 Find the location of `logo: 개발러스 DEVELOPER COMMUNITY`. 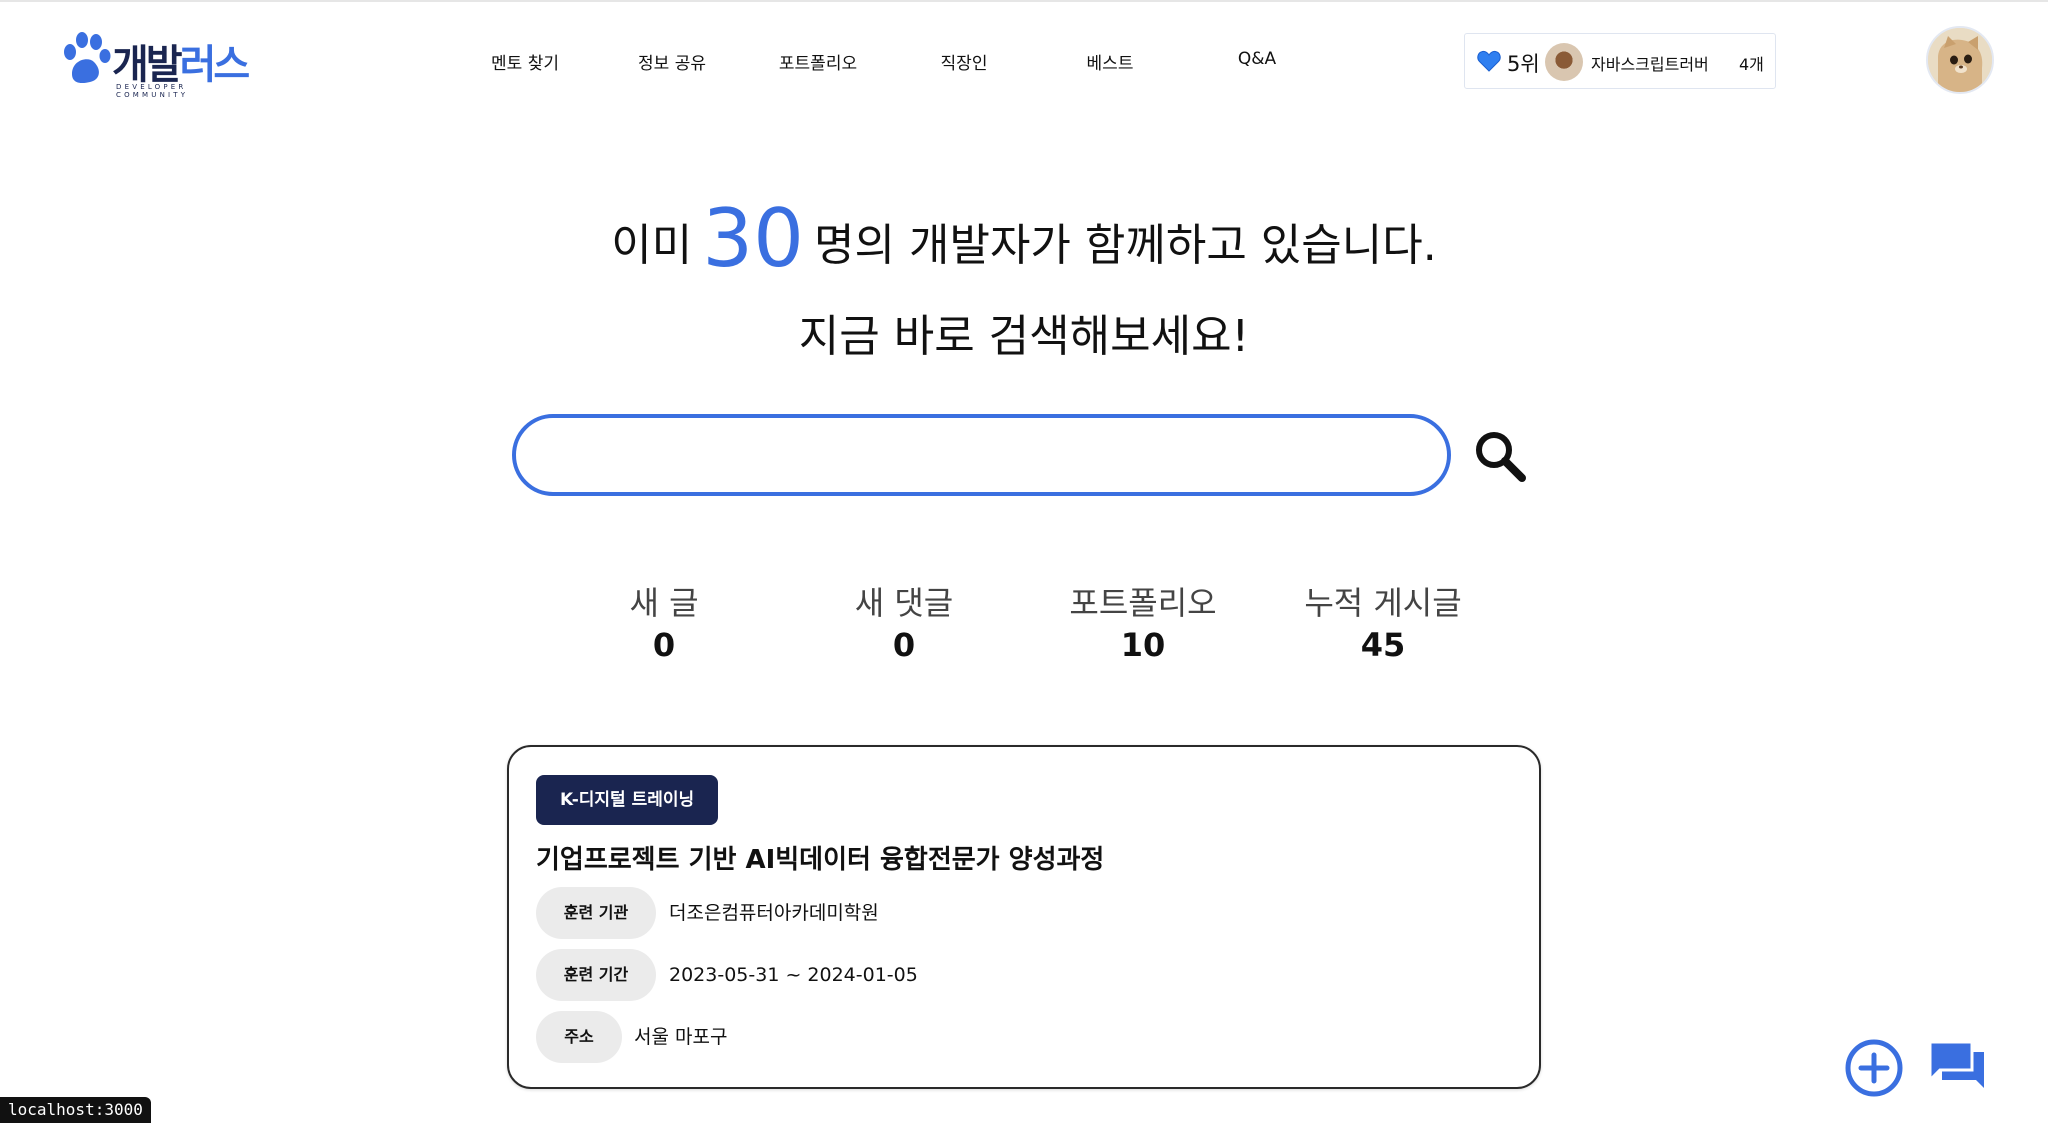

logo: 개발러스 DEVELOPER COMMUNITY is located at coordinates (158, 64).